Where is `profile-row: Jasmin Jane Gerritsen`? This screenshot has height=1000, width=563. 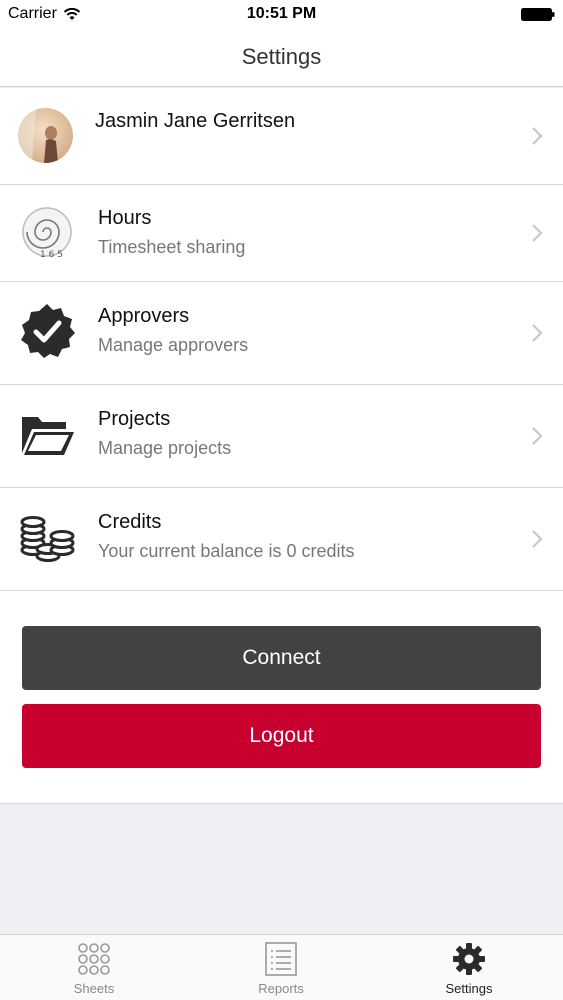
profile-row: Jasmin Jane Gerritsen is located at coordinates (281, 136).